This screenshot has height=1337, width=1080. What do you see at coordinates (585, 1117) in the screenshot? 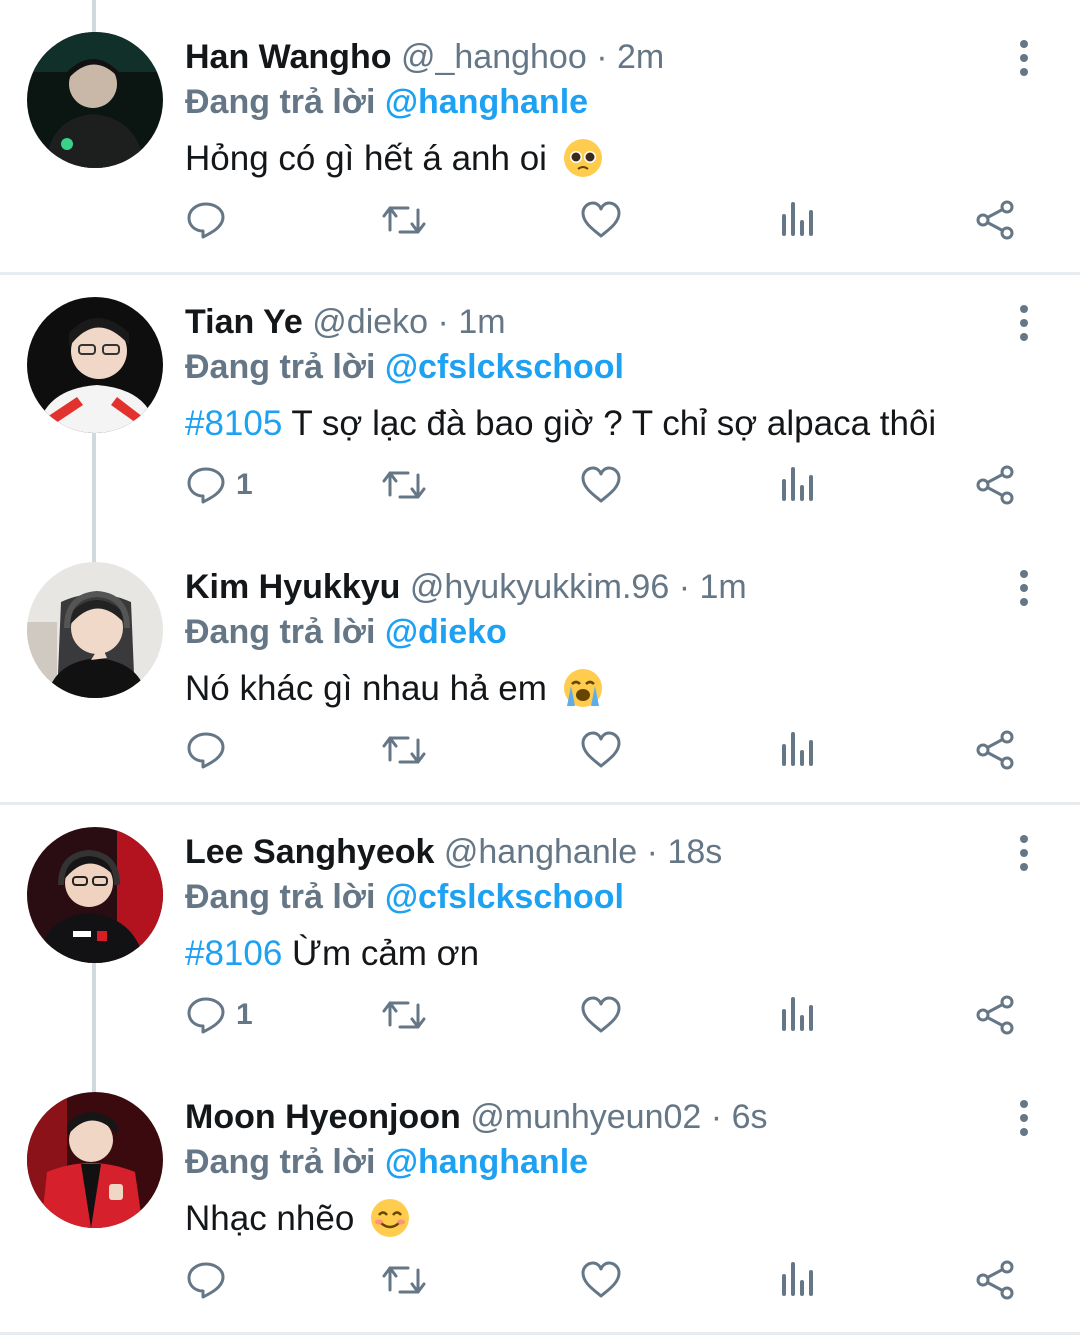
I see `user-handle: @munhyeun02` at bounding box center [585, 1117].